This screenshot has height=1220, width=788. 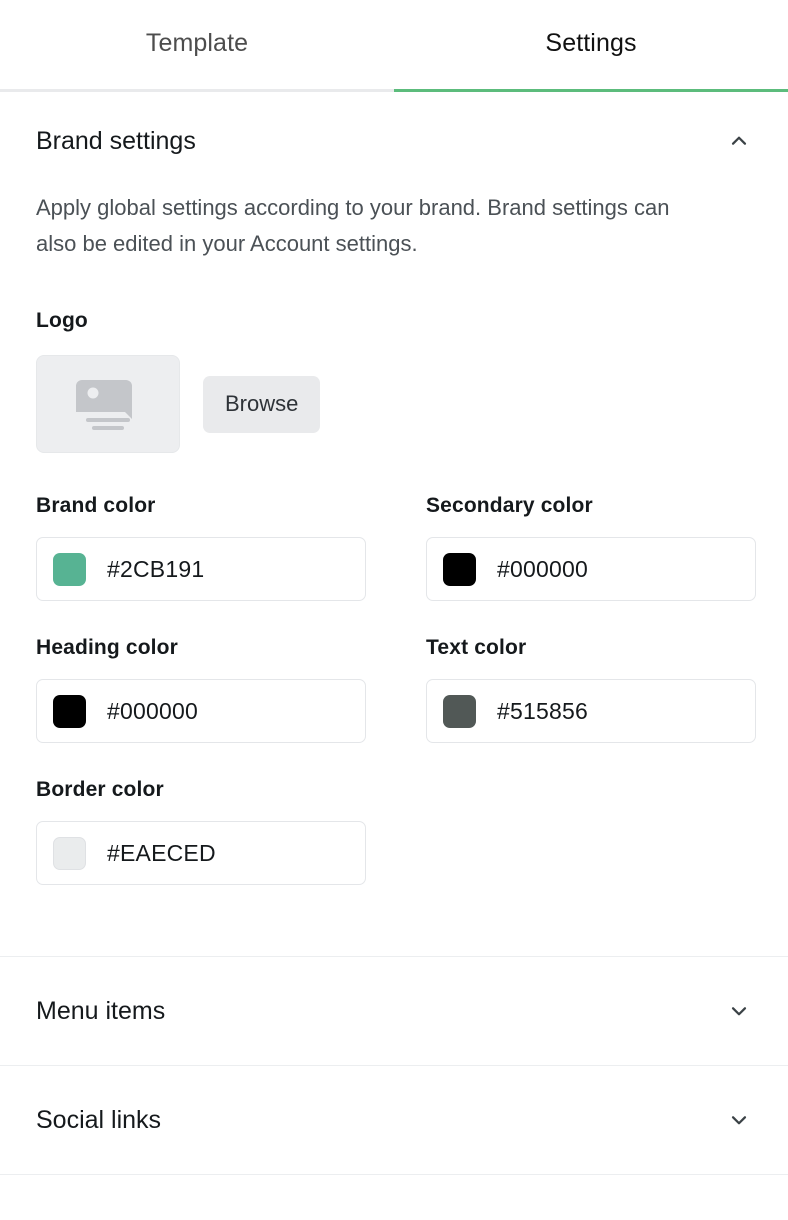 I want to click on brand-color-value: #2CB191, so click(x=156, y=568).